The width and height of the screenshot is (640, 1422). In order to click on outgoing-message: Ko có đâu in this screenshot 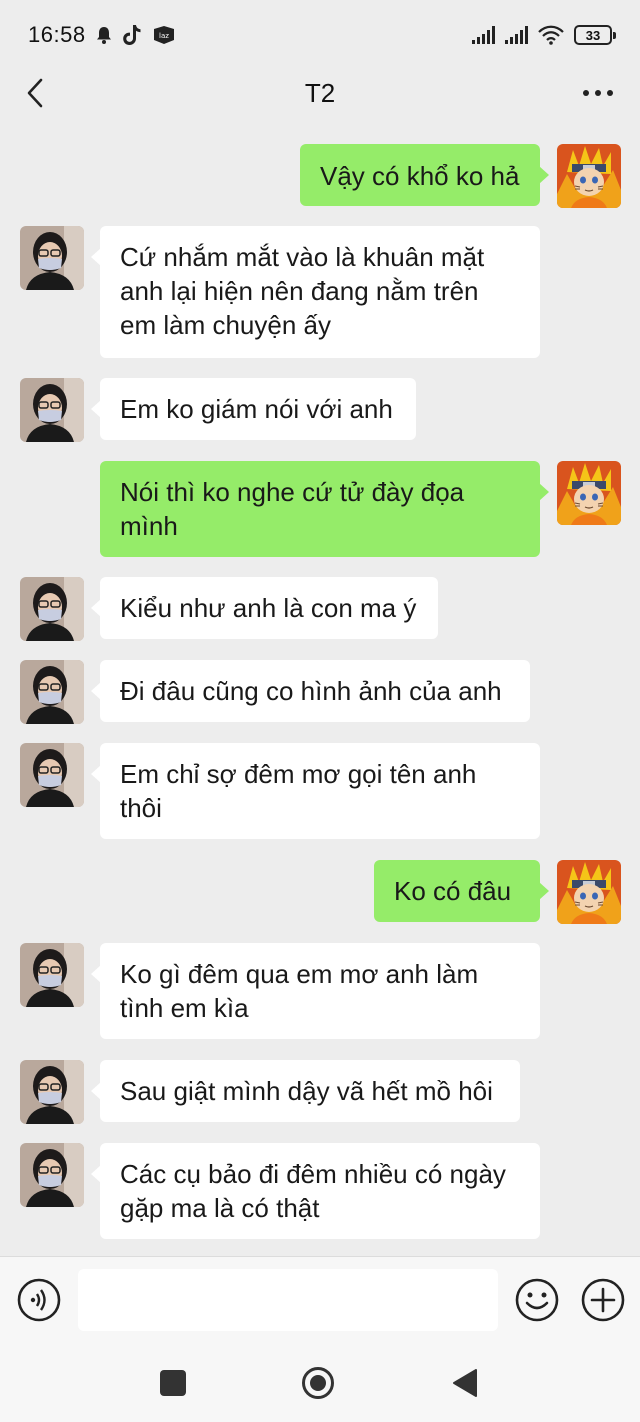, I will do `click(461, 891)`.